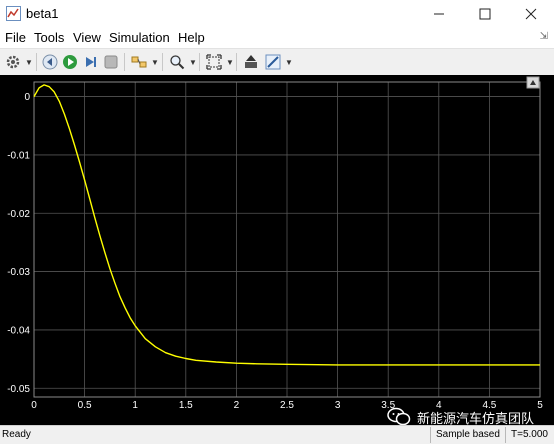 The width and height of the screenshot is (554, 444). Describe the element at coordinates (87, 37) in the screenshot. I see `menu-view: View` at that location.